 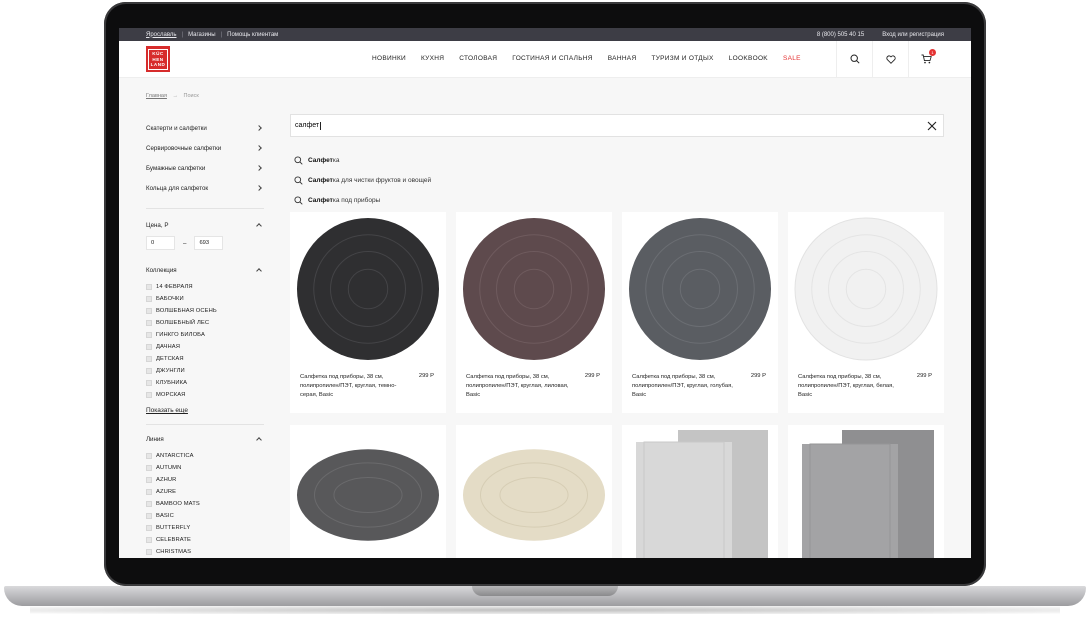 I want to click on collection-filter-header: Коллекция, so click(x=205, y=270).